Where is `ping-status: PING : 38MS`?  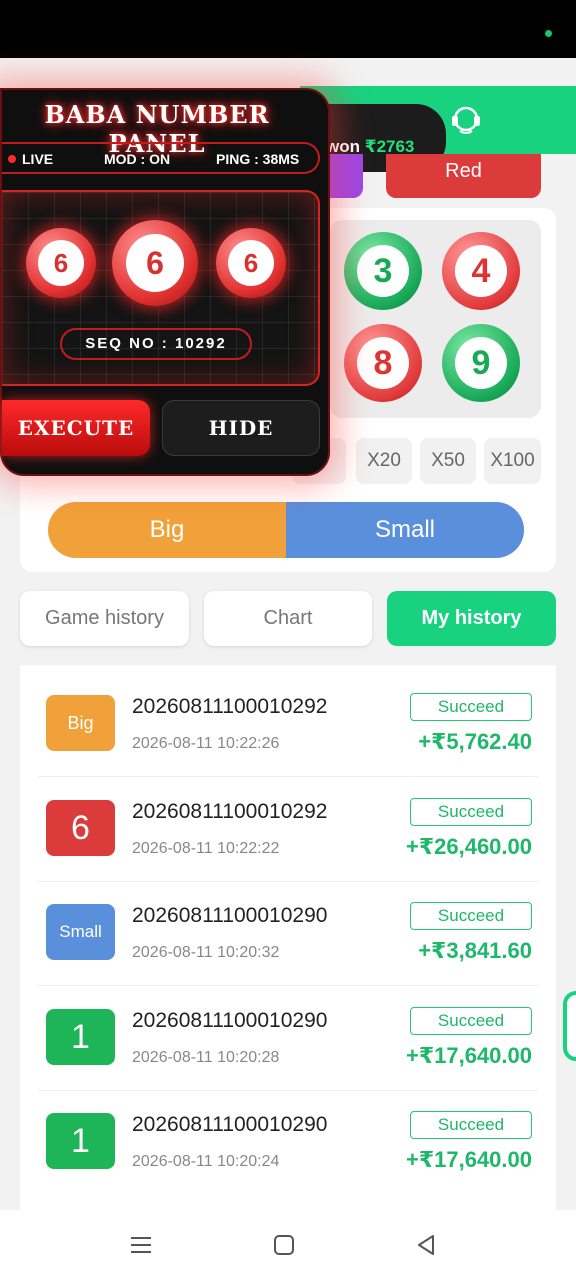
ping-status: PING : 38MS is located at coordinates (258, 159).